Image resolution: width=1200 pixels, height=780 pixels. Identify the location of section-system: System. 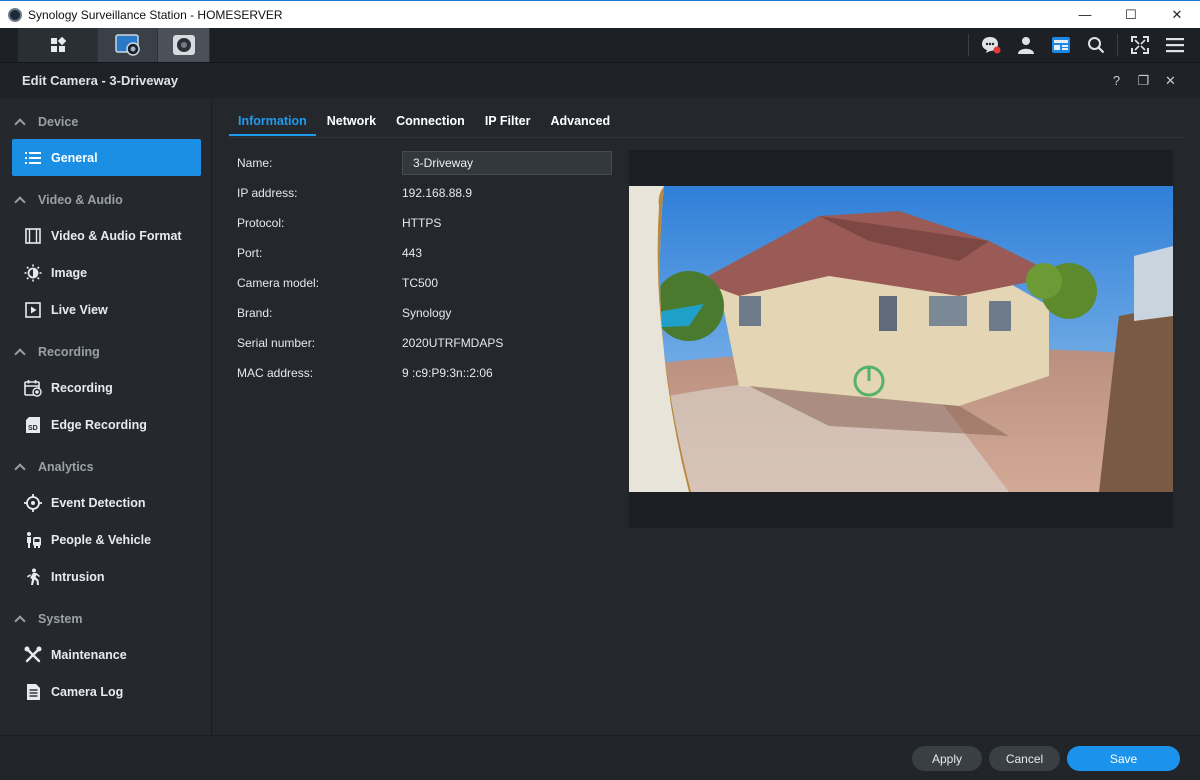
(105, 619).